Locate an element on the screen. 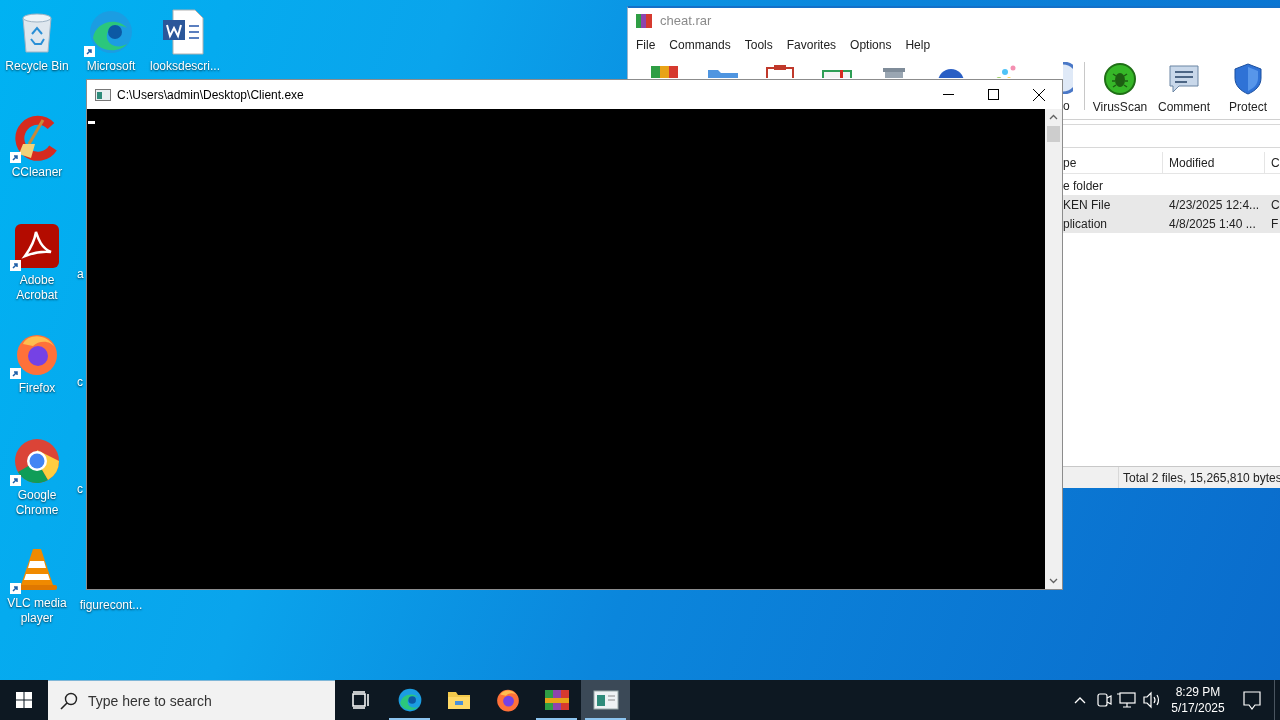  windows-logo-icon is located at coordinates (24, 700).